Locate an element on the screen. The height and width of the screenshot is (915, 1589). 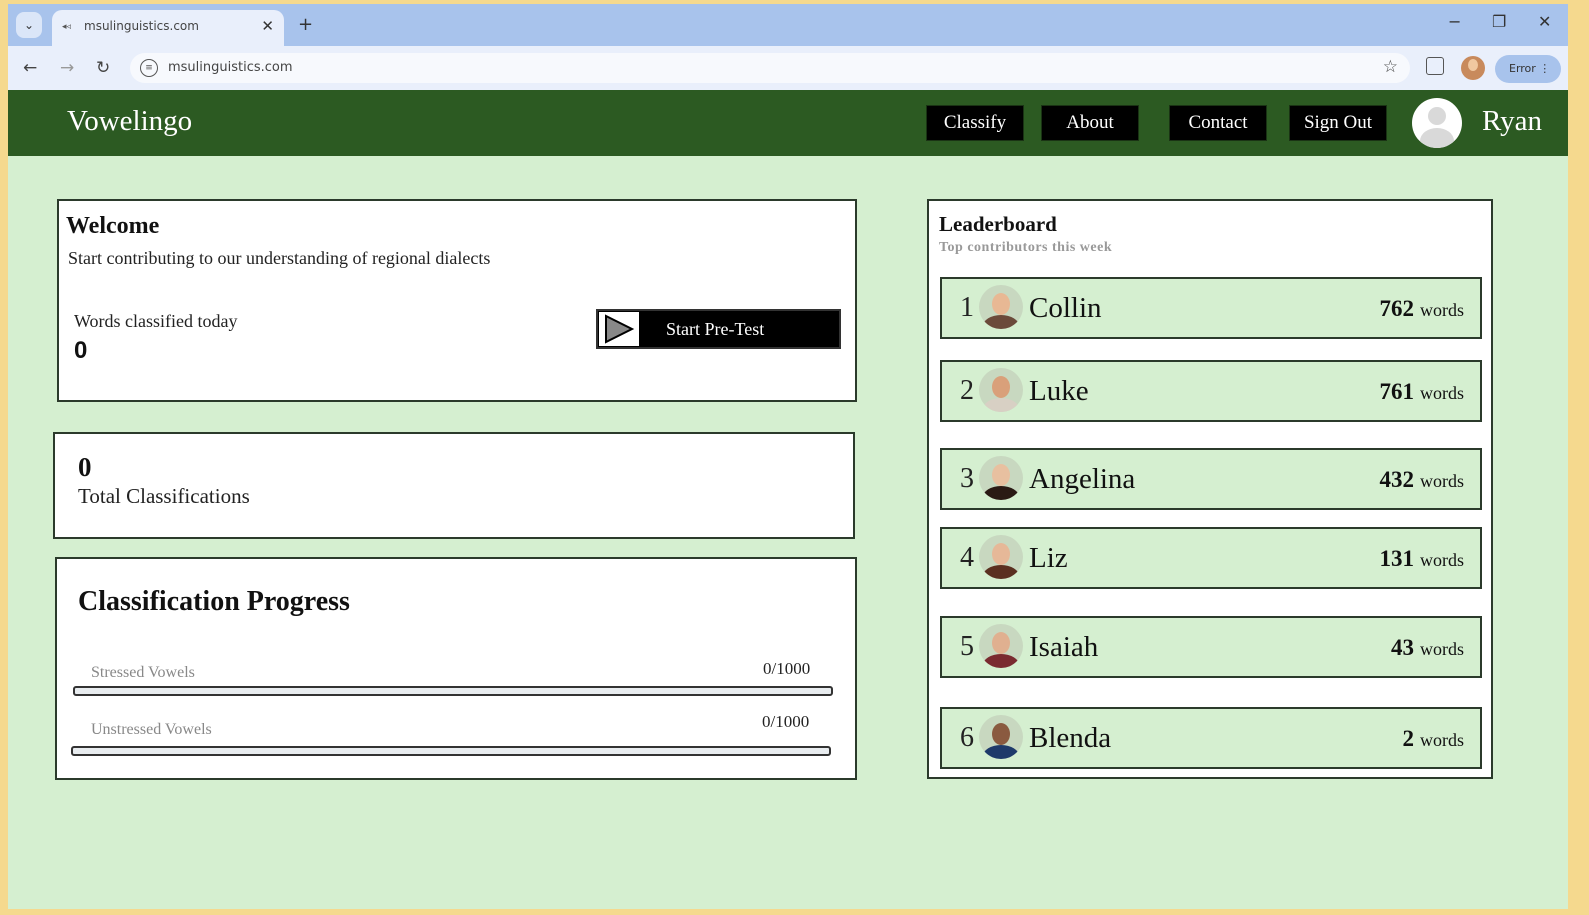
leaderboard-word-count: 131 is located at coordinates (1397, 558).